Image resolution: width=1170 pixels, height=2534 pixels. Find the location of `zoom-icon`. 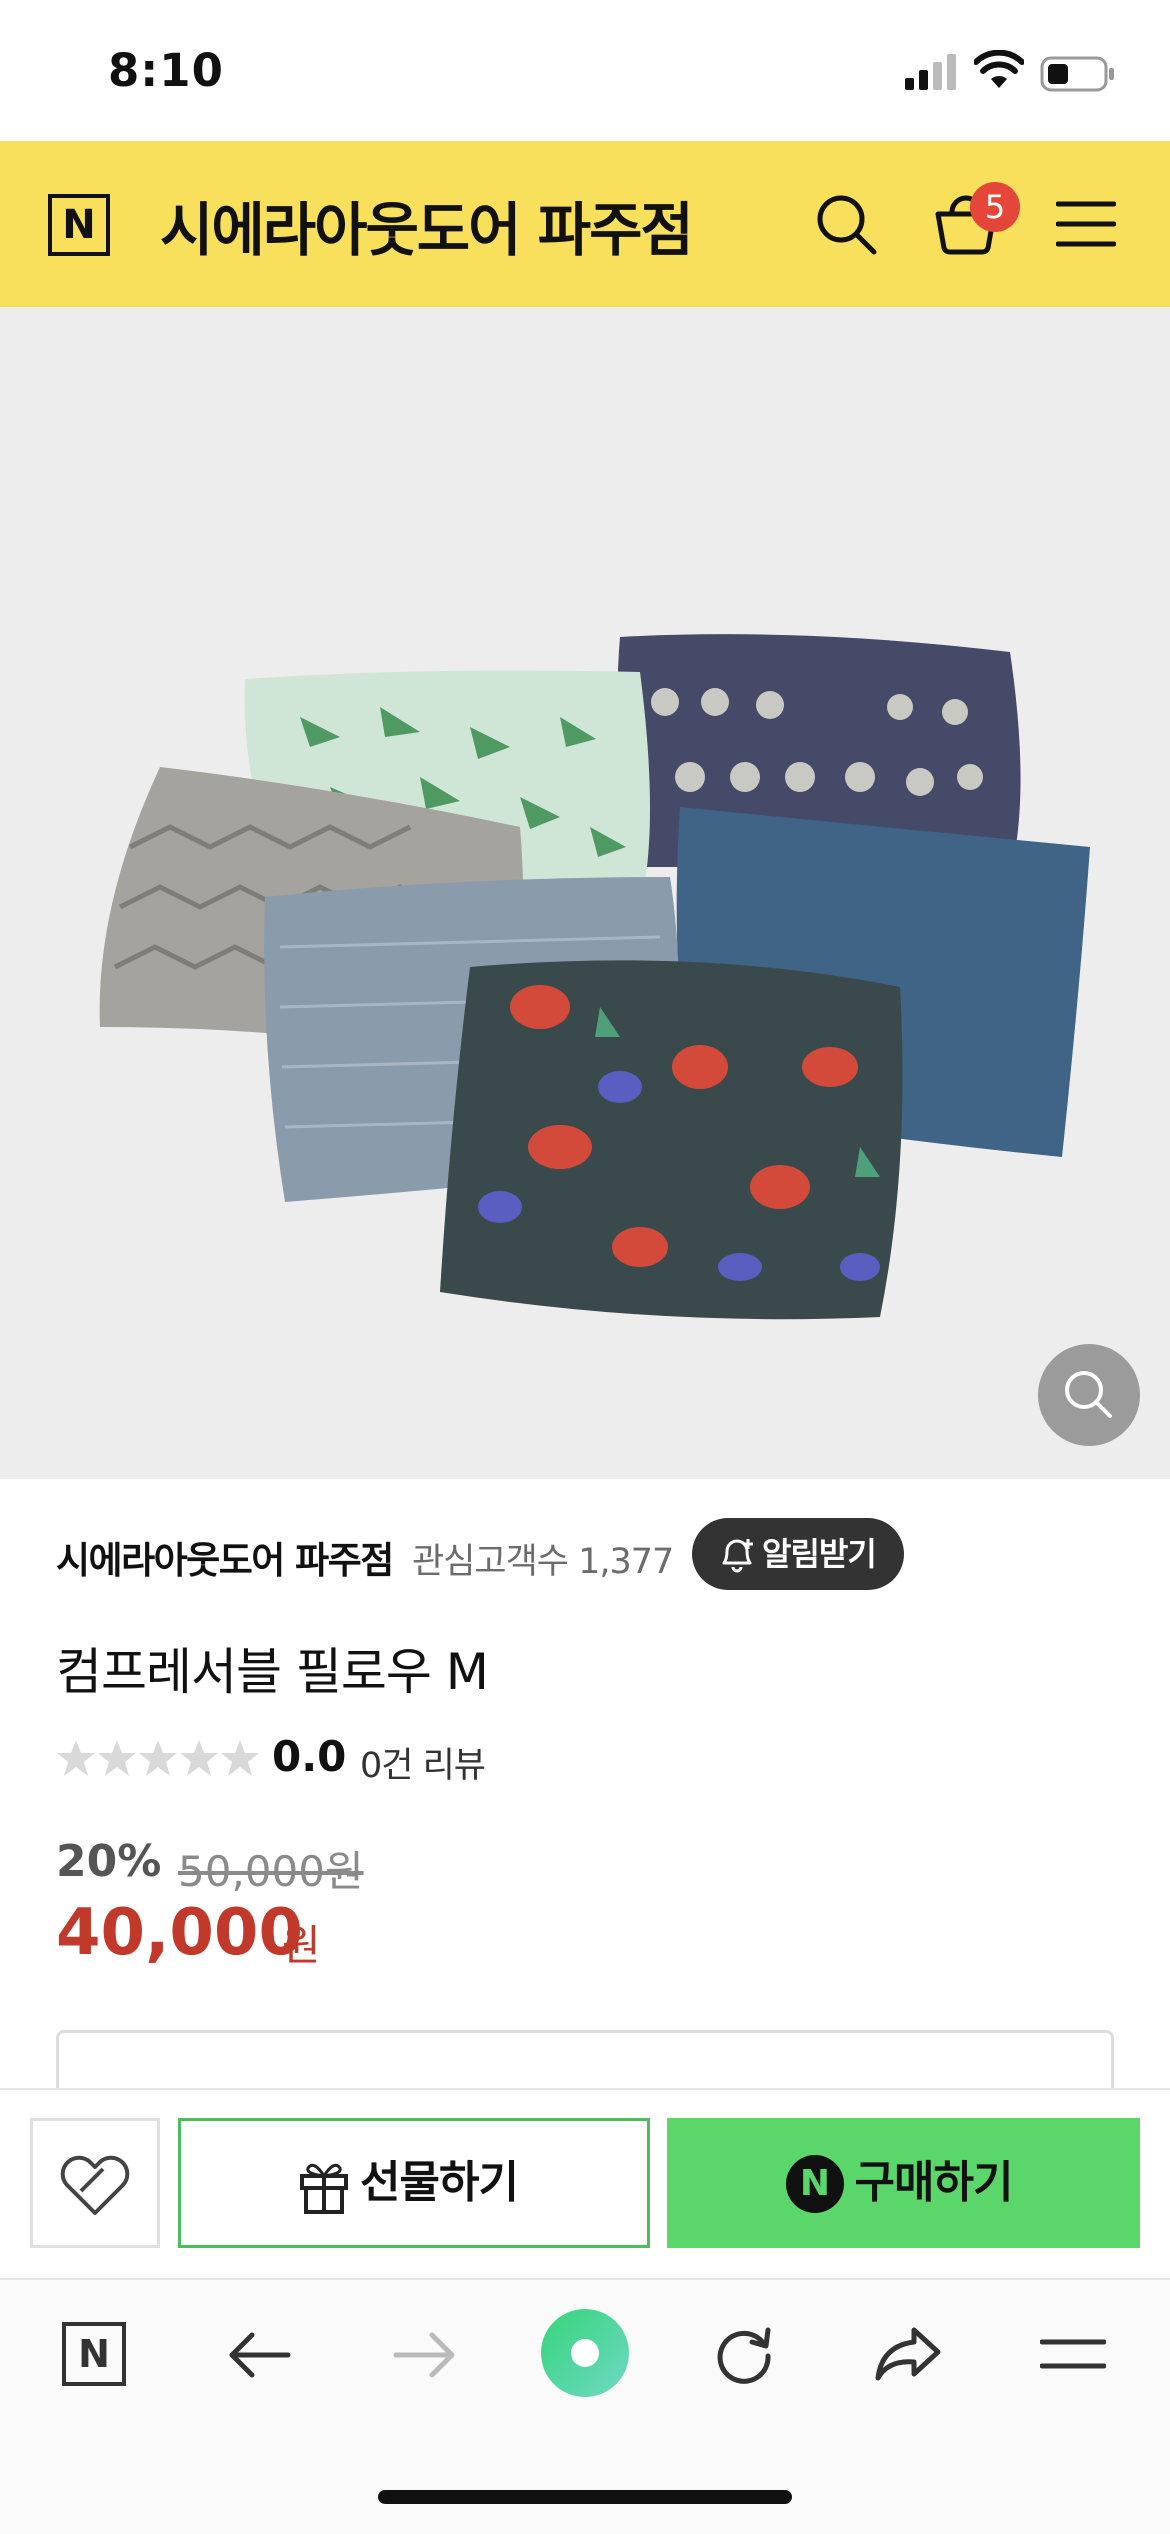

zoom-icon is located at coordinates (1088, 1394).